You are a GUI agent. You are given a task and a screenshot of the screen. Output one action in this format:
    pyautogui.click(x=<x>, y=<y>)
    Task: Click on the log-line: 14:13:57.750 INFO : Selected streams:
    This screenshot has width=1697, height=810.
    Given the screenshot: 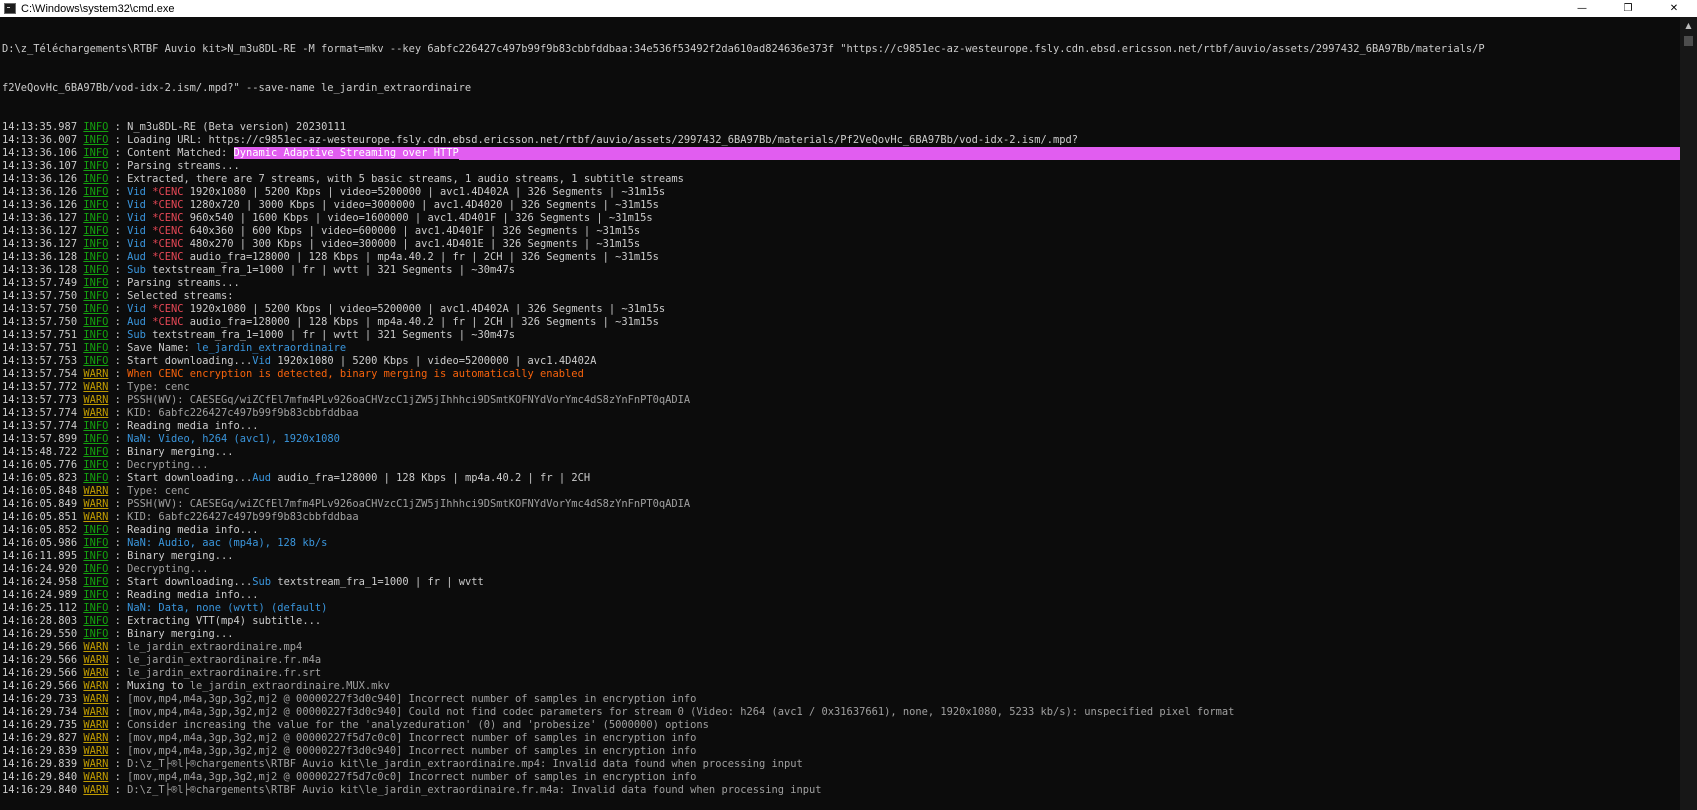 What is the action you would take?
    pyautogui.click(x=118, y=296)
    